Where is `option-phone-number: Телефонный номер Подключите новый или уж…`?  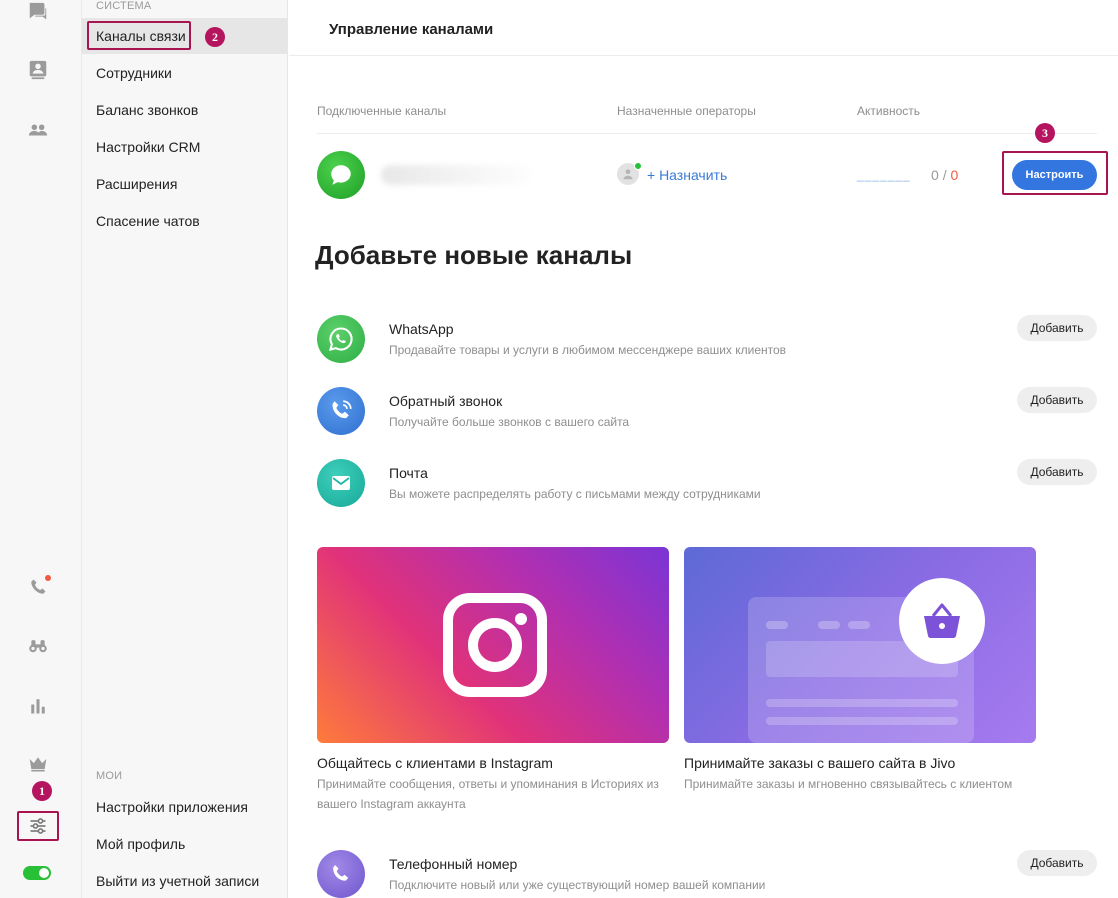
option-phone-number: Телефонный номер Подключите новый или уж… is located at coordinates (707, 874).